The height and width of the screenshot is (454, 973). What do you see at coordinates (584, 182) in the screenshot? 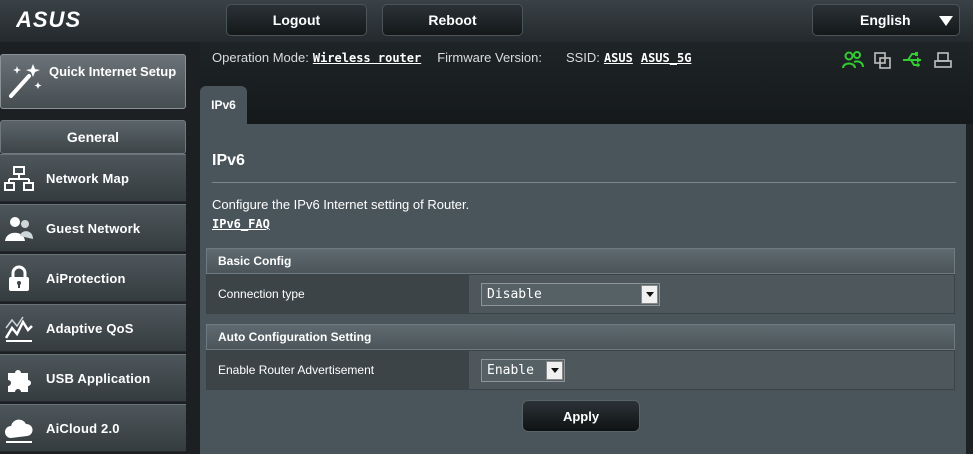
I see `title-divider` at bounding box center [584, 182].